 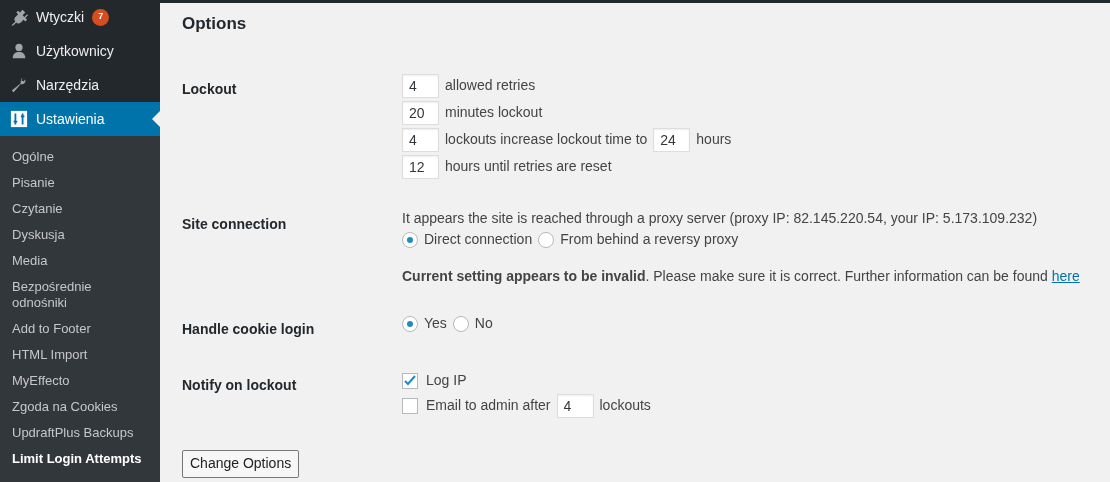 What do you see at coordinates (248, 328) in the screenshot?
I see `setting-label: Handle cookie login` at bounding box center [248, 328].